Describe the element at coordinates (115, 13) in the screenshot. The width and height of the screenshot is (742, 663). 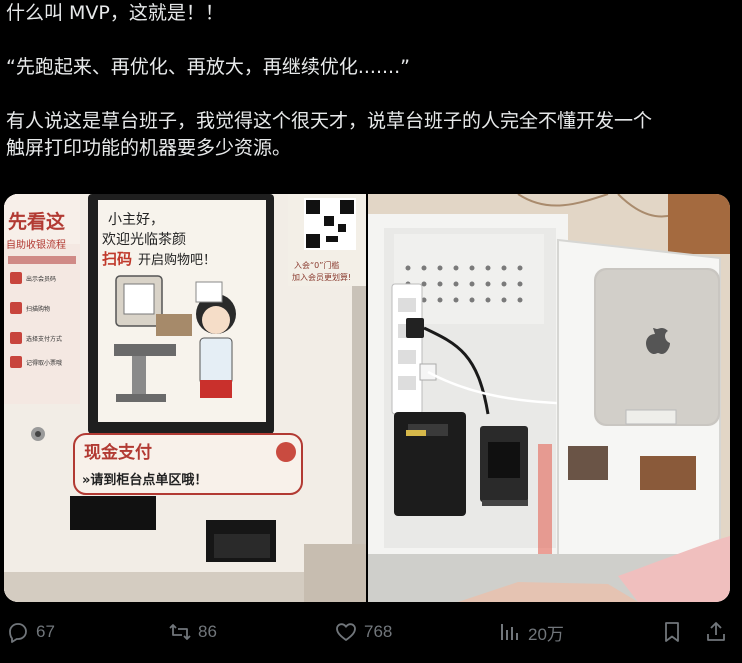
I see `post-line-1: 什么叫 MVP，这就是！！` at that location.